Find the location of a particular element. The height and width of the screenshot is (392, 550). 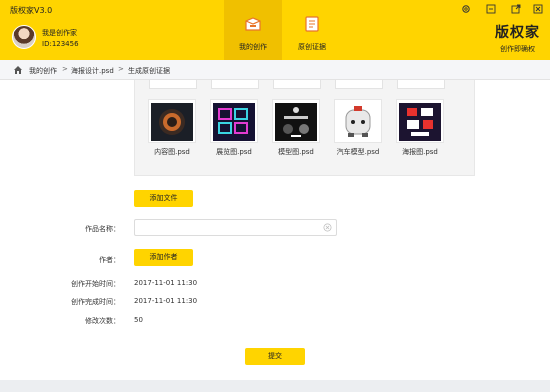

tab-original-evidence: 原创证据 is located at coordinates (312, 30).